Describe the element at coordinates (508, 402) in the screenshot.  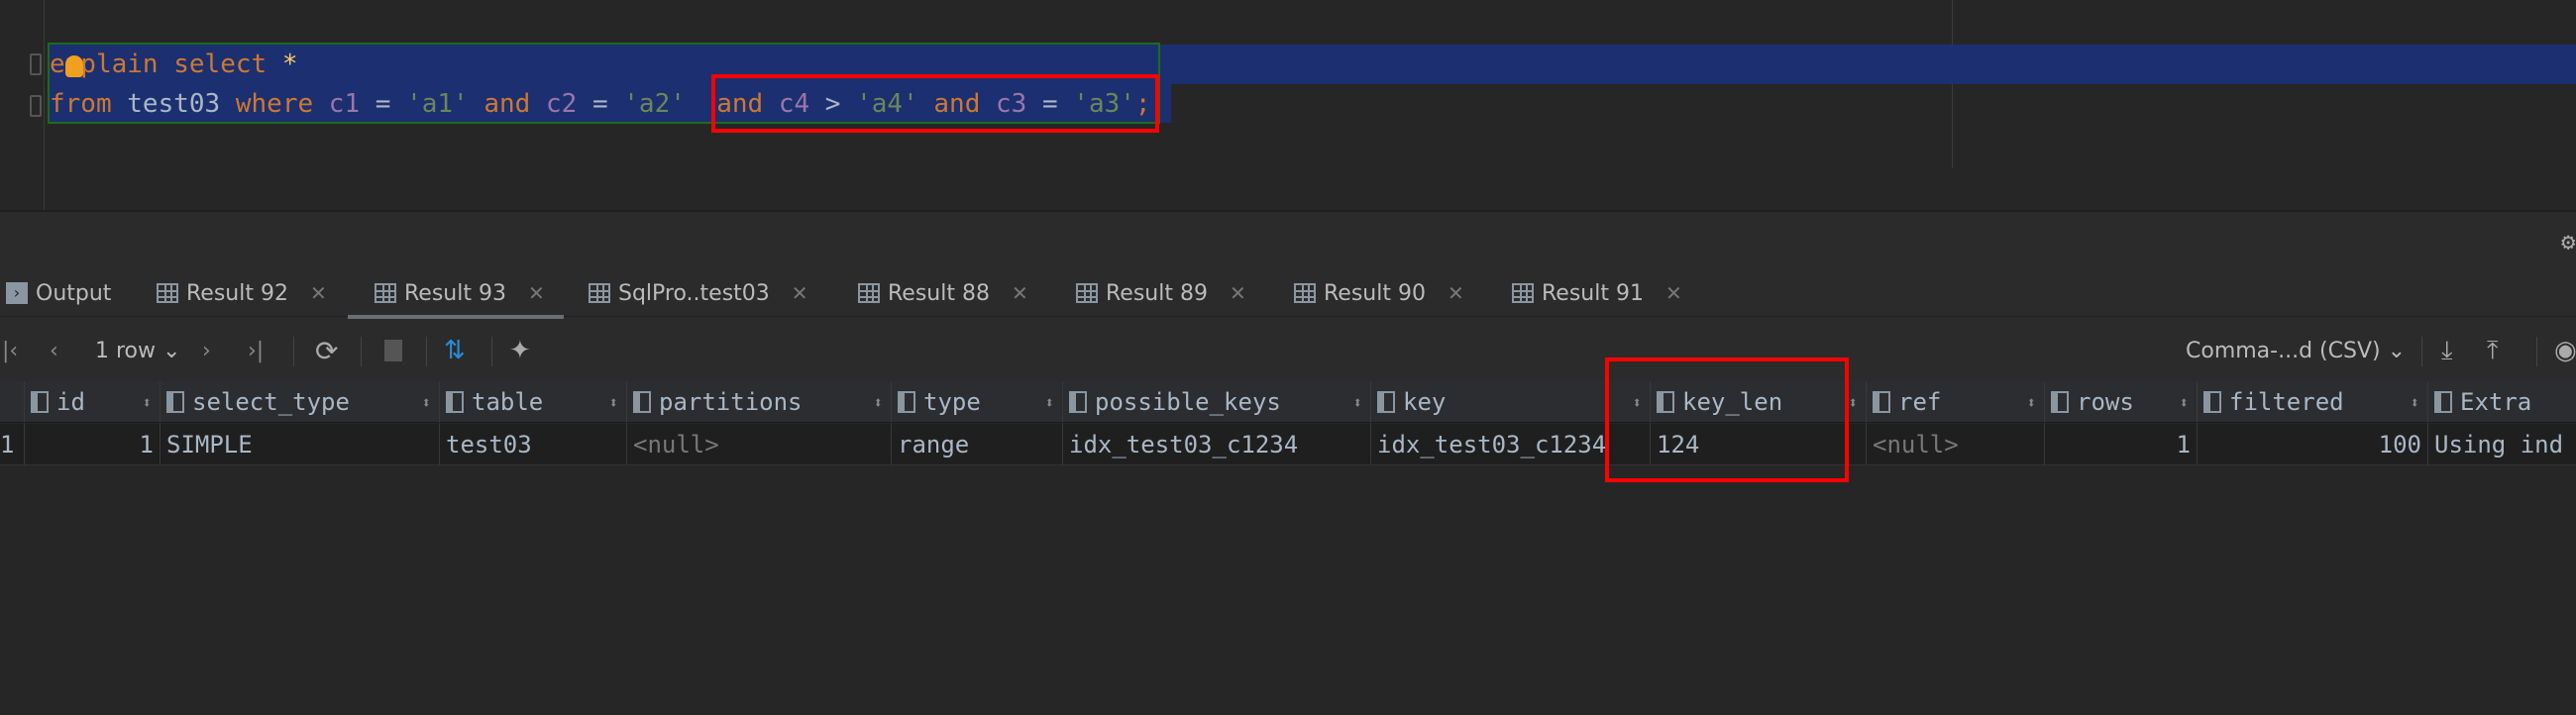
I see `column-label: table` at that location.